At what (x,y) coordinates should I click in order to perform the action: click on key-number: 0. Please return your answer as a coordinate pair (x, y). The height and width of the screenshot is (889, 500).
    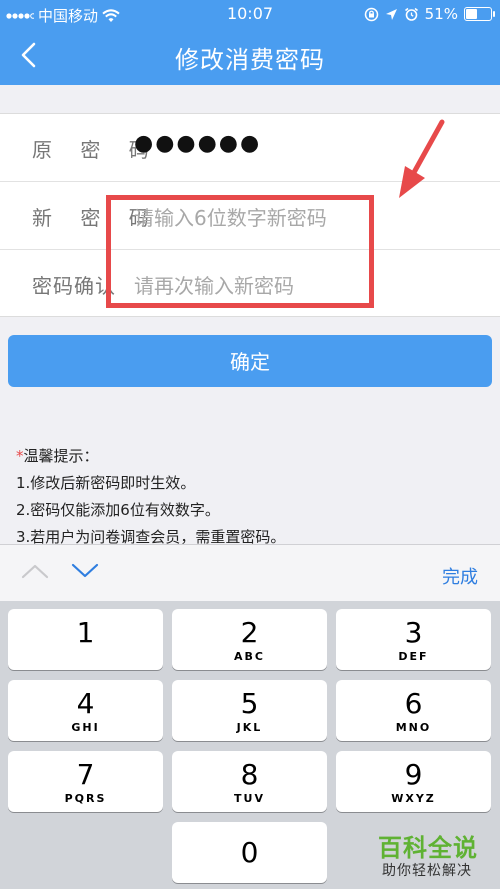
    Looking at the image, I should click on (249, 852).